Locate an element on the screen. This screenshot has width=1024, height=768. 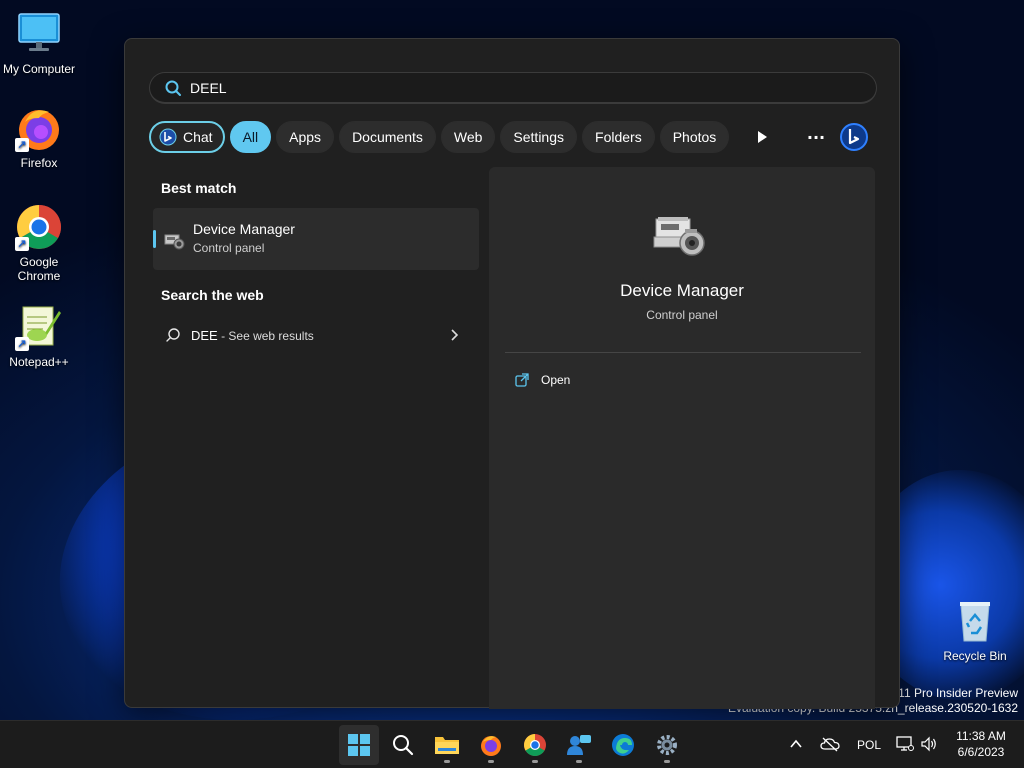
recycle-bin-icon is located at coordinates (975, 621).